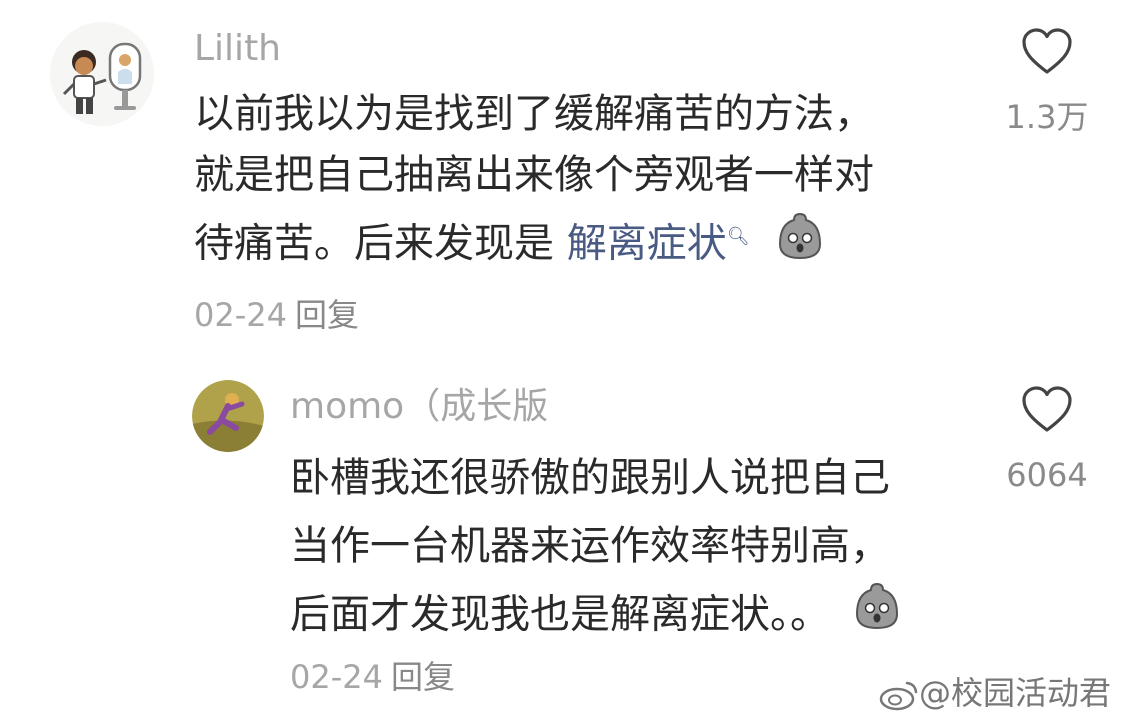 The image size is (1125, 722). I want to click on comment-username: Lilith, so click(237, 49).